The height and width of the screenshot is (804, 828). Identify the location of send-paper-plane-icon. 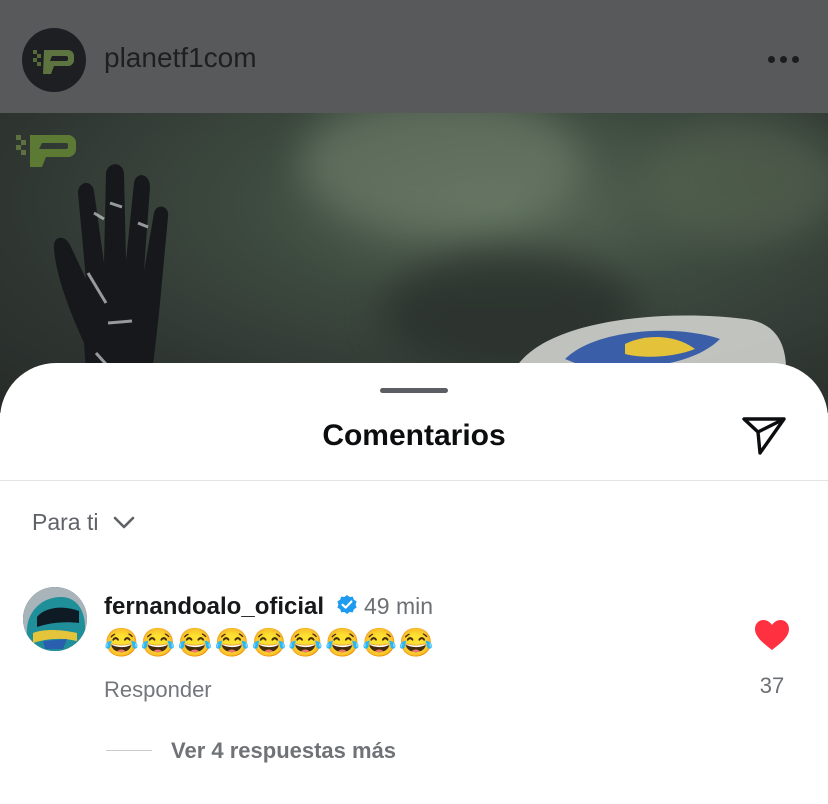
(764, 435).